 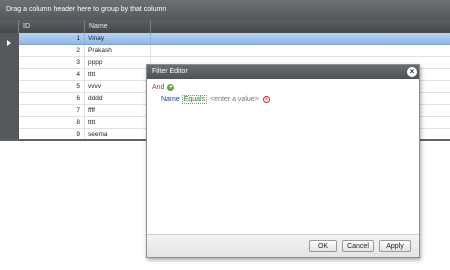 I want to click on table-row: 1 Vinay, so click(x=234, y=39).